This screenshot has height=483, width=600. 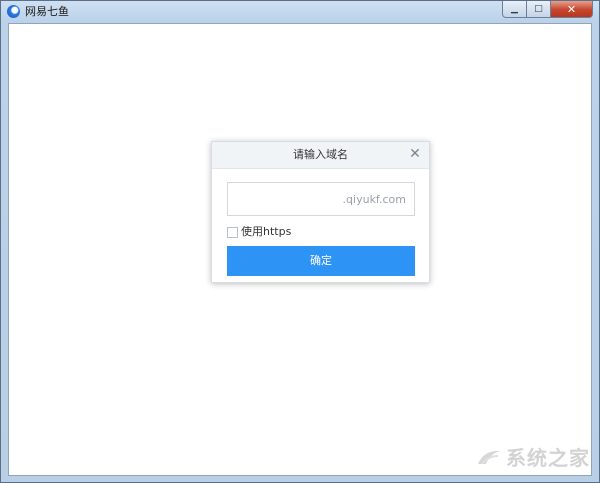 What do you see at coordinates (232, 232) in the screenshot?
I see `https-checkbox` at bounding box center [232, 232].